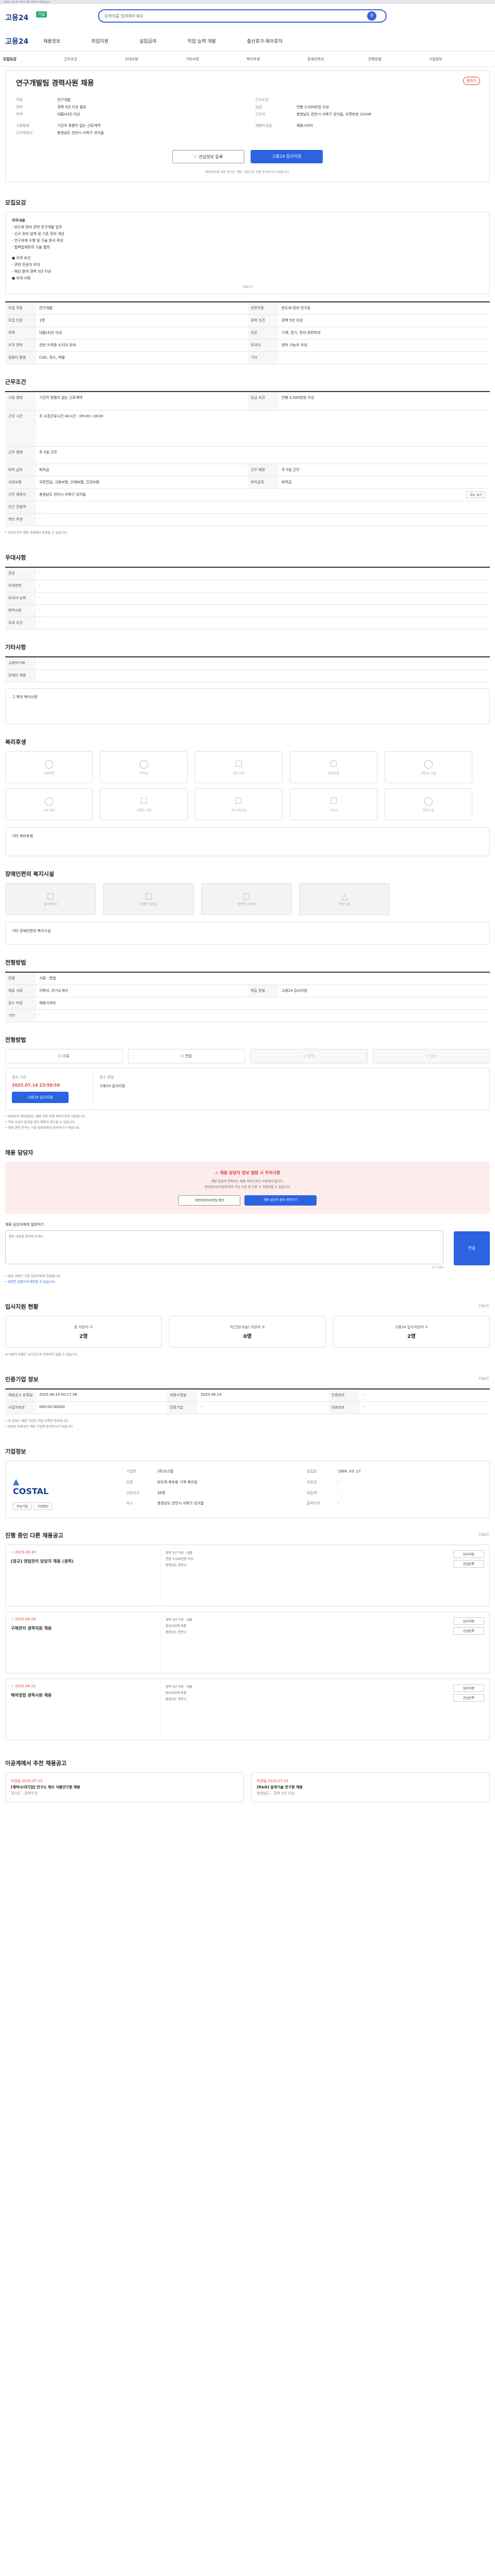 This screenshot has width=495, height=2576. What do you see at coordinates (247, 1332) in the screenshot?
I see `stat-item: 최근일(오늘) 지원자 수 0명` at bounding box center [247, 1332].